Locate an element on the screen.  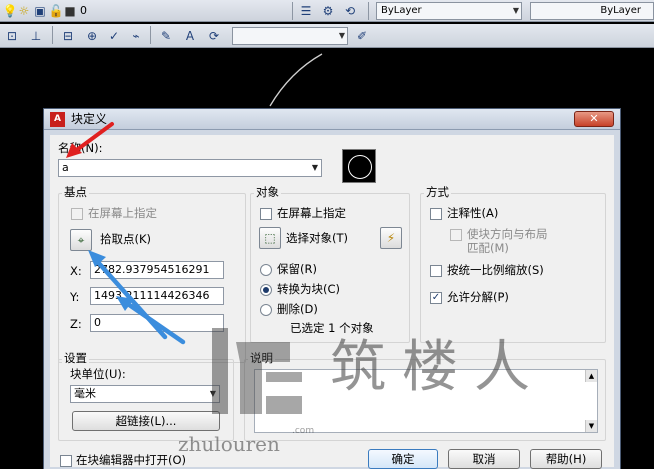
block-name-combo: a ▼ is located at coordinates (190, 168).